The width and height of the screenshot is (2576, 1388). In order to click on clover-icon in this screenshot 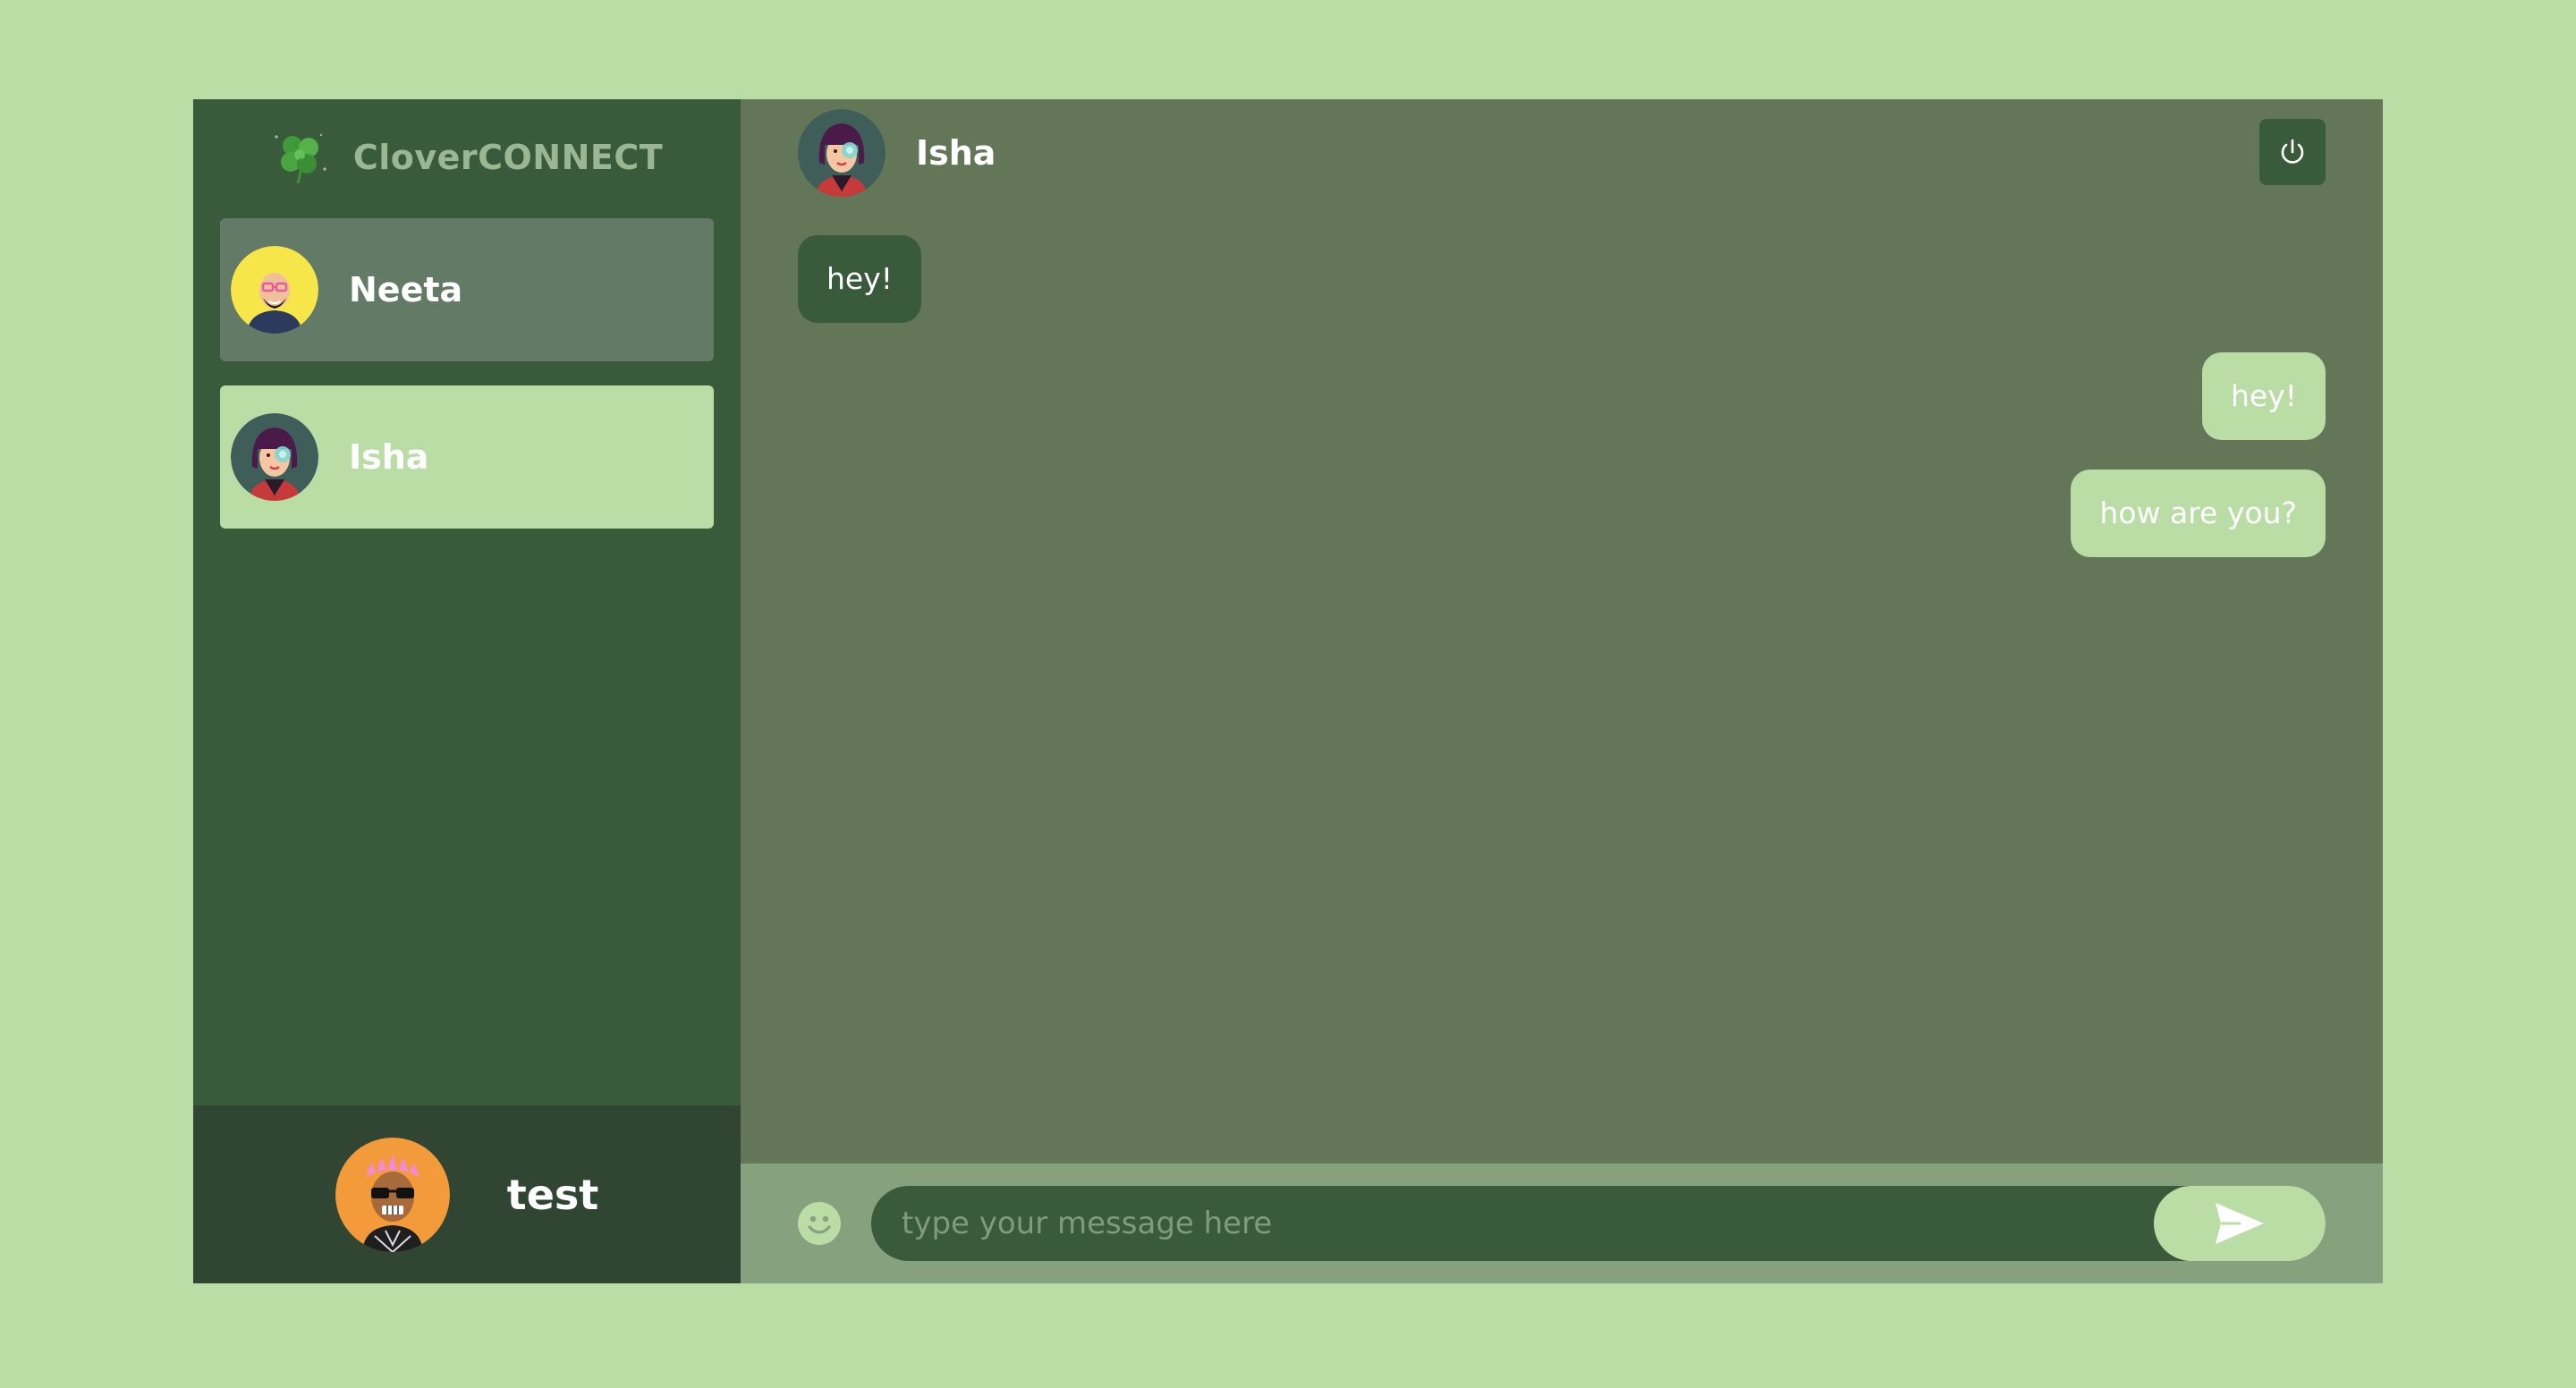, I will do `click(300, 158)`.